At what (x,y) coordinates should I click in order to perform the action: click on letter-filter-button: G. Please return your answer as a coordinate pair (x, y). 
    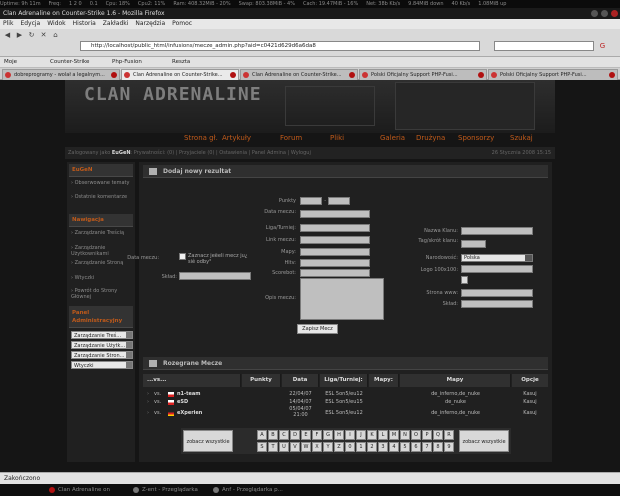
    Looking at the image, I should click on (328, 435).